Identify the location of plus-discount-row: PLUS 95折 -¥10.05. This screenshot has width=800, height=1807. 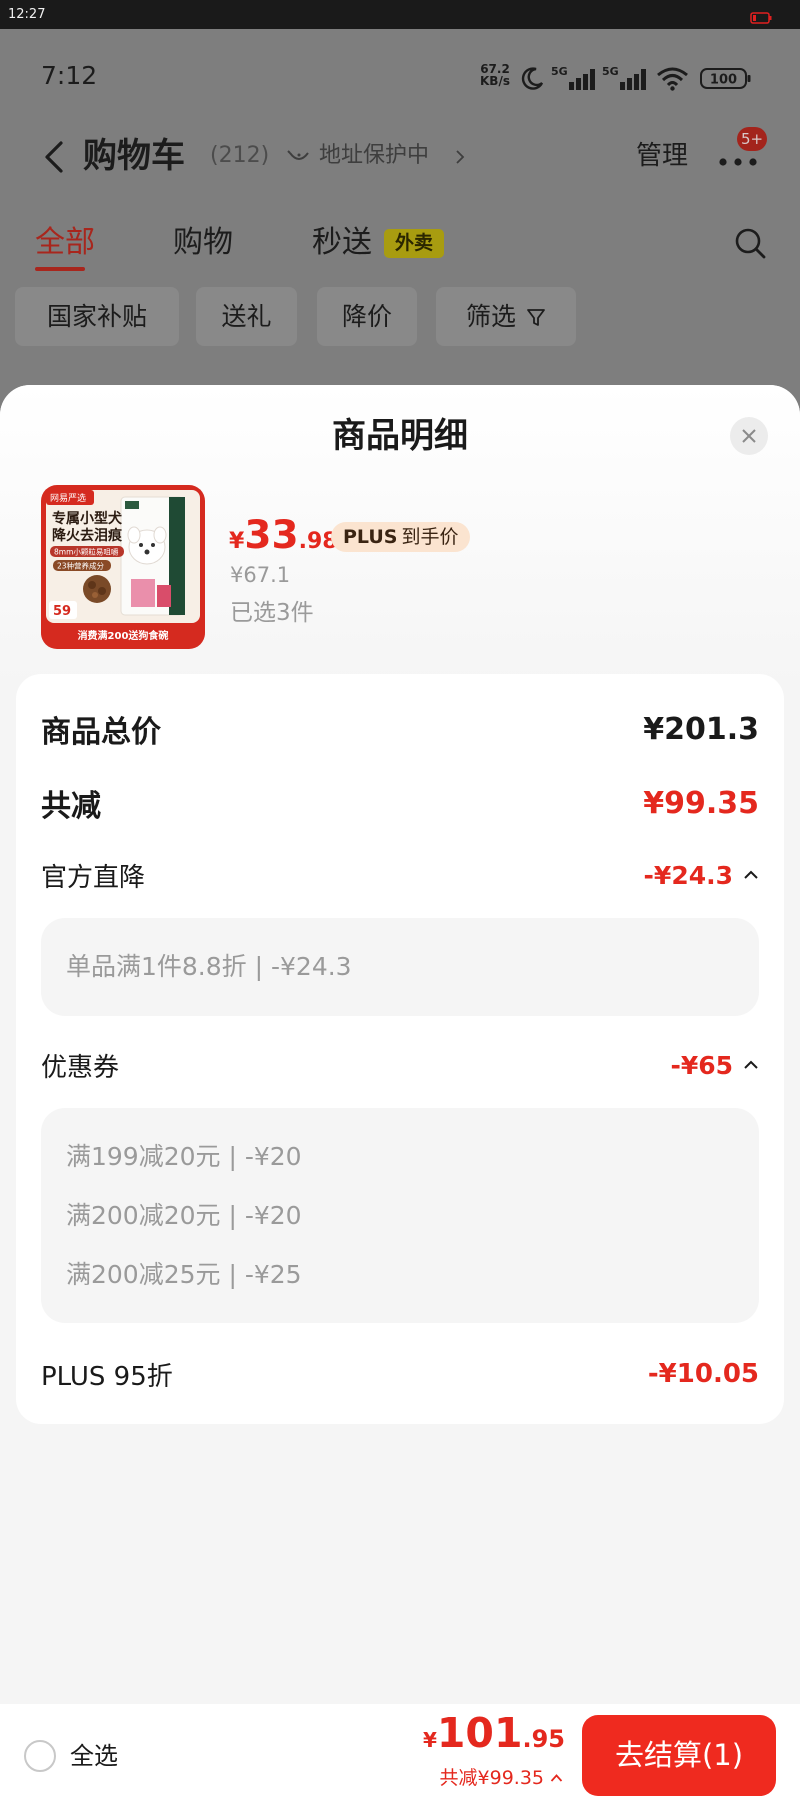
(400, 1375).